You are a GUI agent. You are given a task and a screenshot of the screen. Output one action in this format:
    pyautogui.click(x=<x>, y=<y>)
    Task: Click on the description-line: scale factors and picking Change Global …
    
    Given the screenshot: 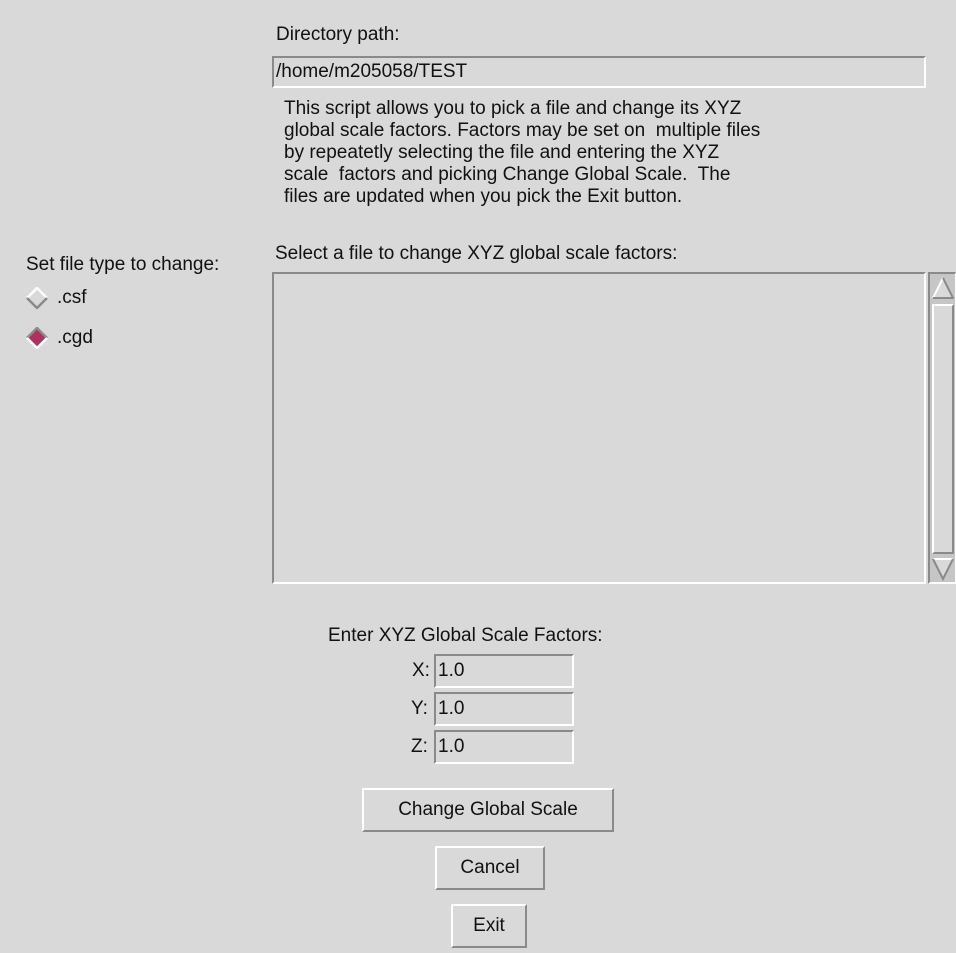 What is the action you would take?
    pyautogui.click(x=507, y=174)
    